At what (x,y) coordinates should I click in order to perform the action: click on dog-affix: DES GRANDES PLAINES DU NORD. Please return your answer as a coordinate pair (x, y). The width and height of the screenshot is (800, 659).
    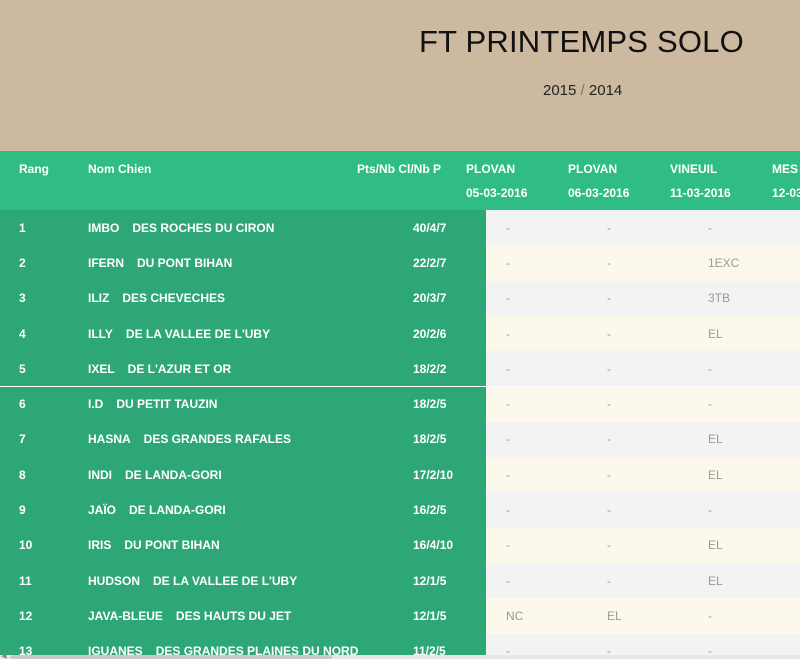
    Looking at the image, I should click on (257, 649).